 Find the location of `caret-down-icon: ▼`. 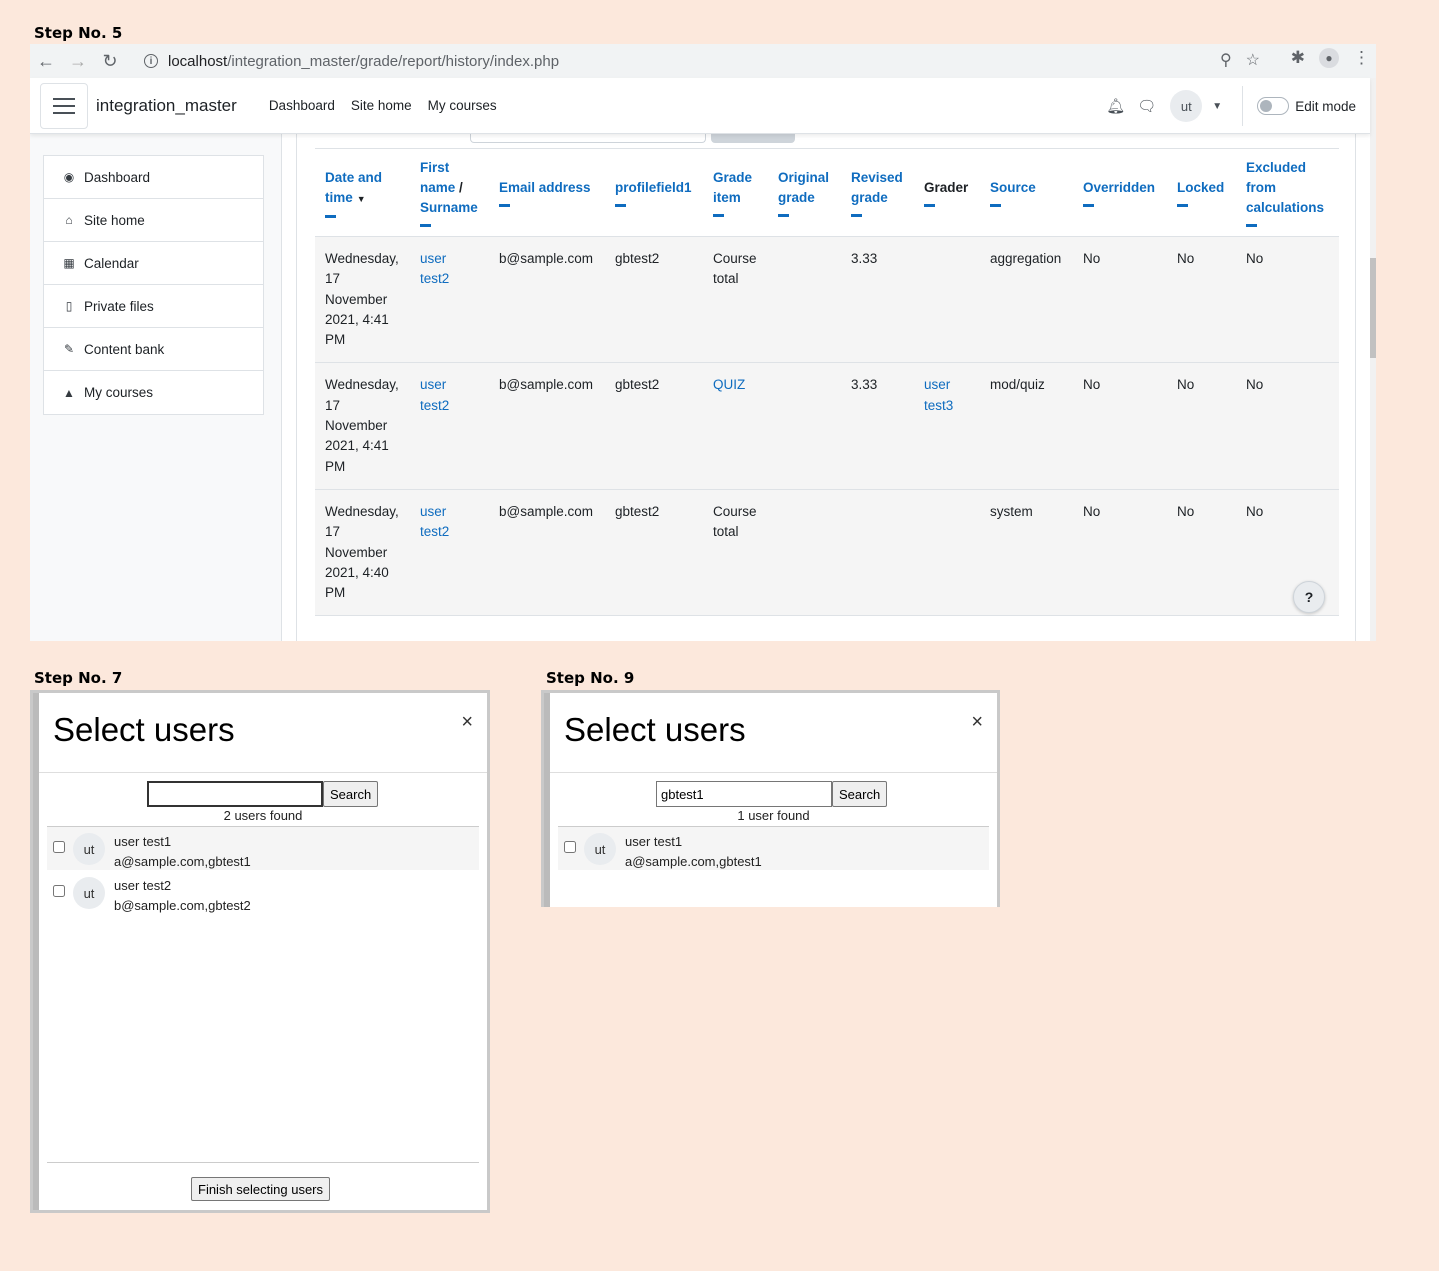

caret-down-icon: ▼ is located at coordinates (1217, 106).